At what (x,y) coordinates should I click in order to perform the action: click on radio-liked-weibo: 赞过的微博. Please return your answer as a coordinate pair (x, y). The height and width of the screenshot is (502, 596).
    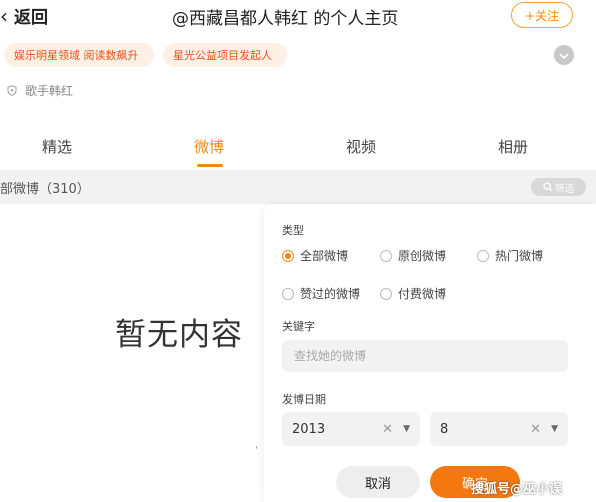
    Looking at the image, I should click on (321, 293).